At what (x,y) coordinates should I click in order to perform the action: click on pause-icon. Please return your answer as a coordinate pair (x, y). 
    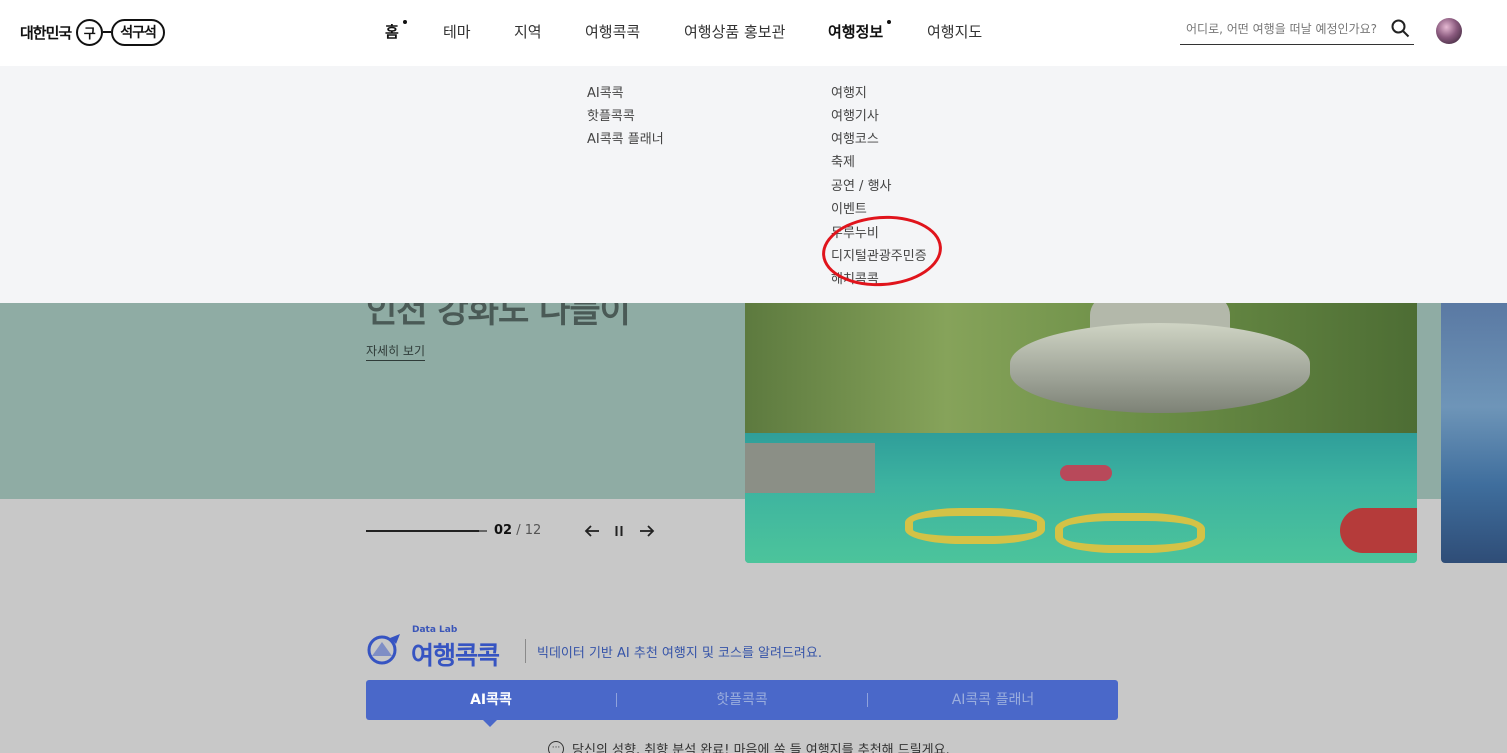
    Looking at the image, I should click on (619, 531).